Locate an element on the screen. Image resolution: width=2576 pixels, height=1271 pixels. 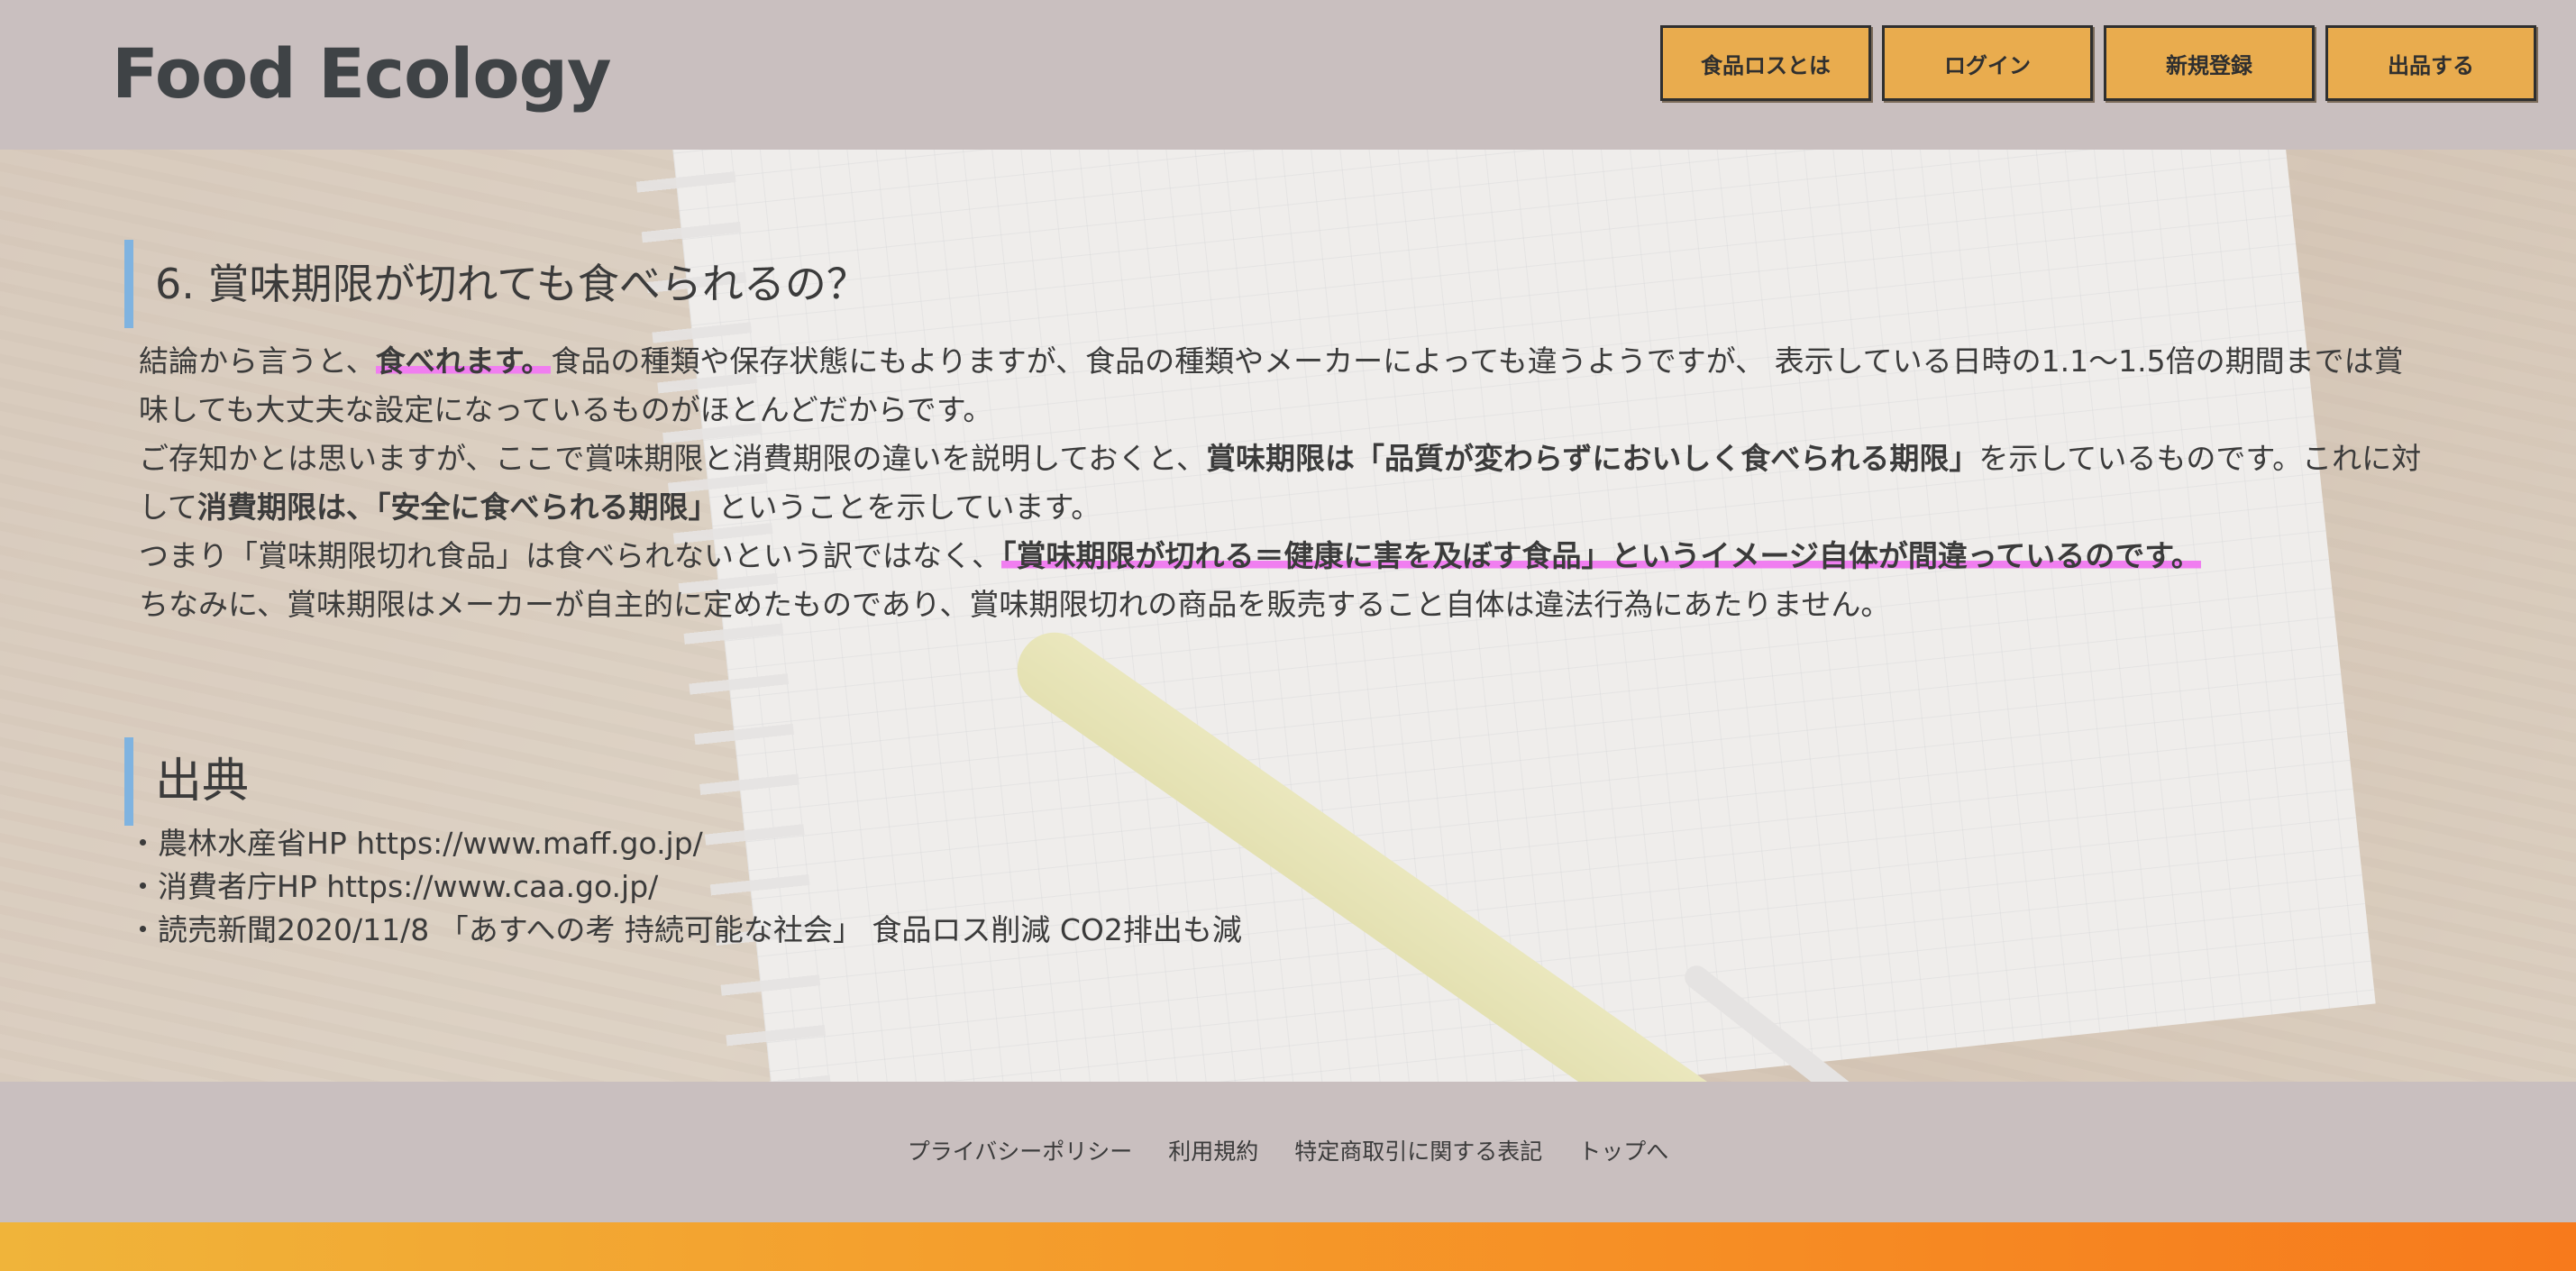
site-footer: プライバシーポリシー 利用規約 特定商取引に関する表記 トップへ is located at coordinates (1288, 1152).